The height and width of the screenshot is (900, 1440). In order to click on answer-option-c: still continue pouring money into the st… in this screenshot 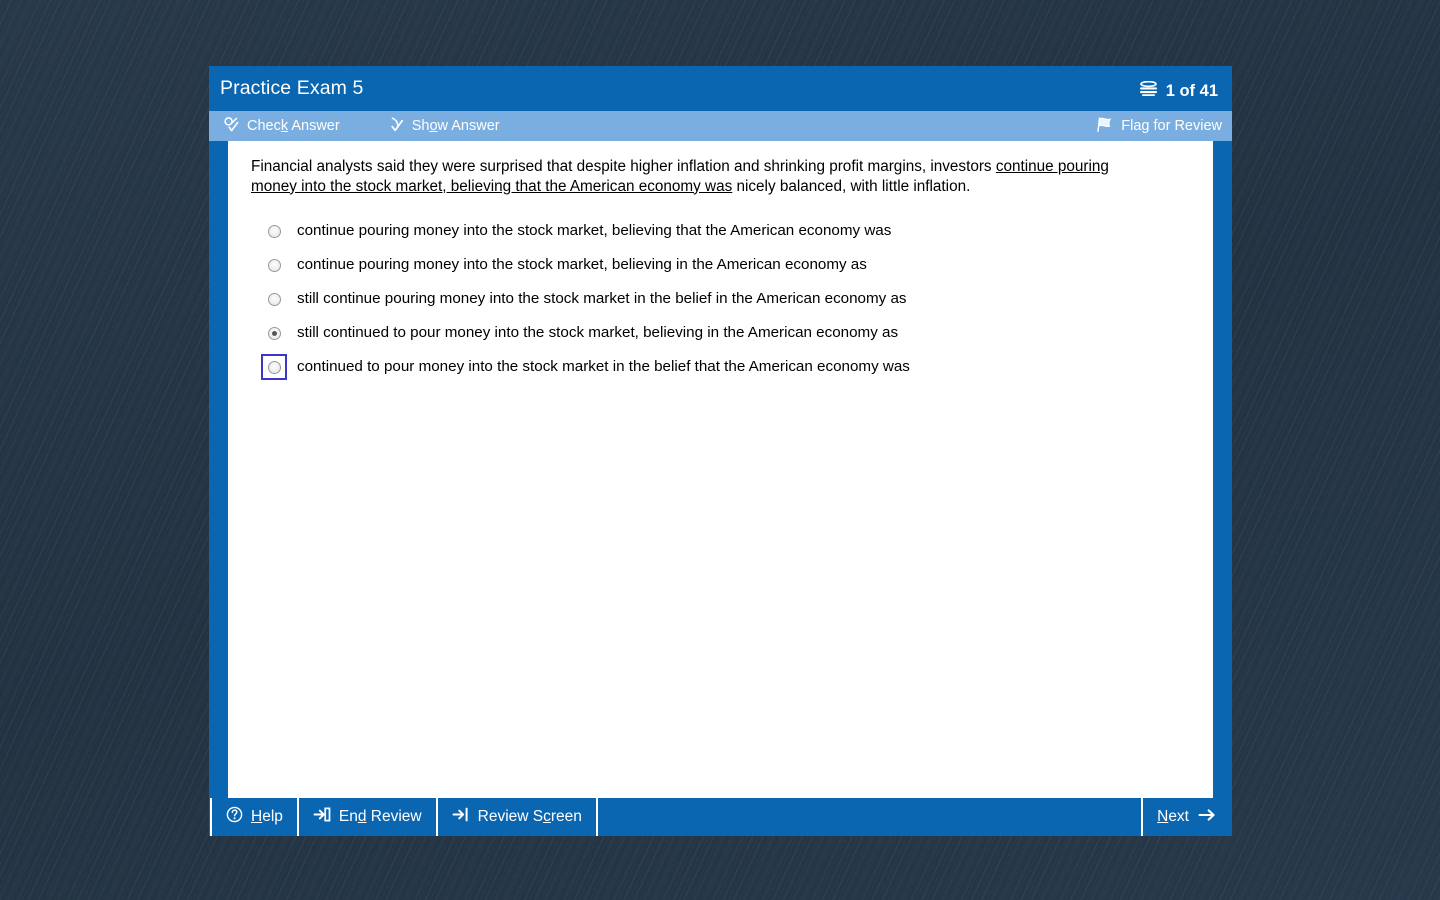, I will do `click(726, 299)`.